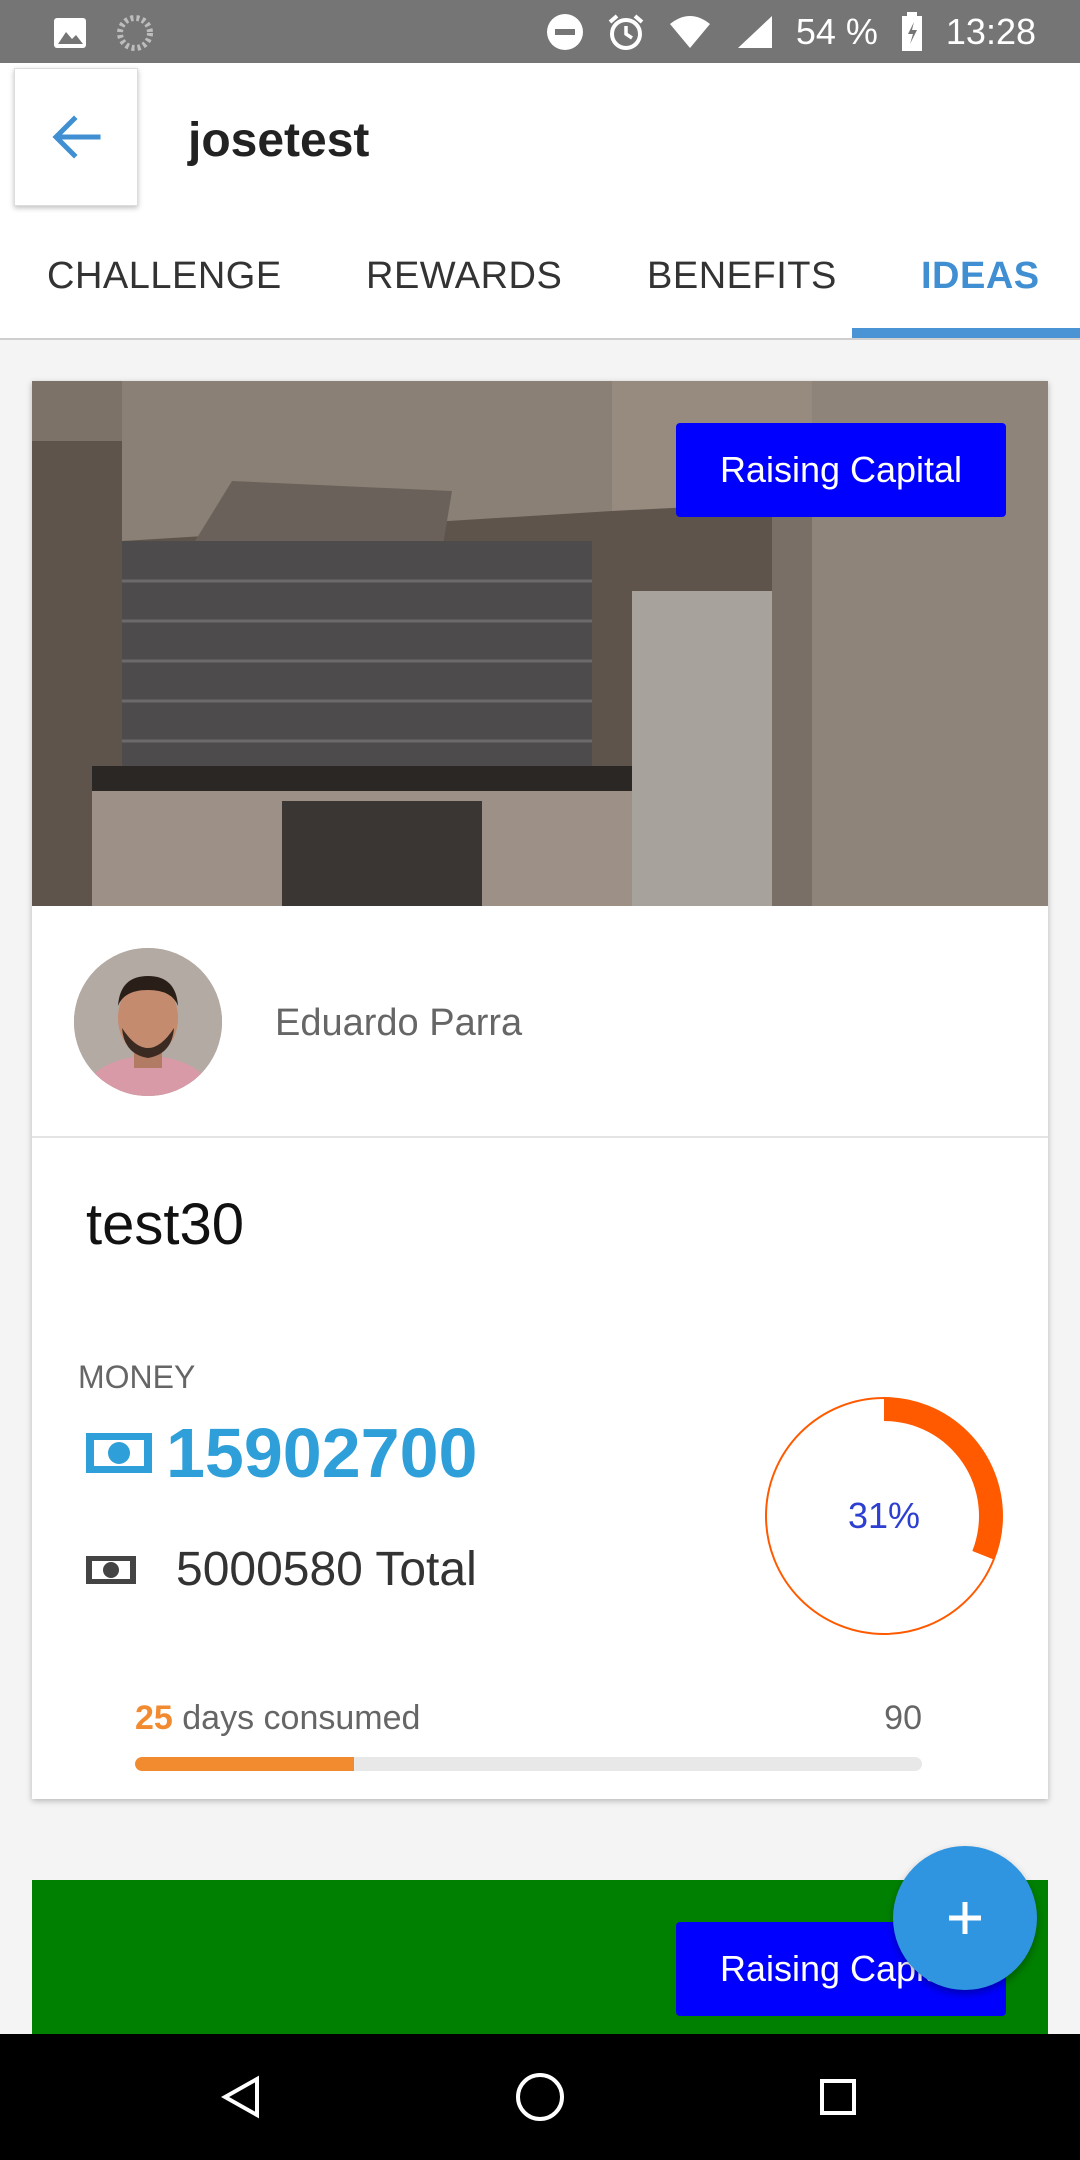 This screenshot has width=1080, height=2160. Describe the element at coordinates (540, 1022) in the screenshot. I see `owner-row: Eduardo Parra` at that location.